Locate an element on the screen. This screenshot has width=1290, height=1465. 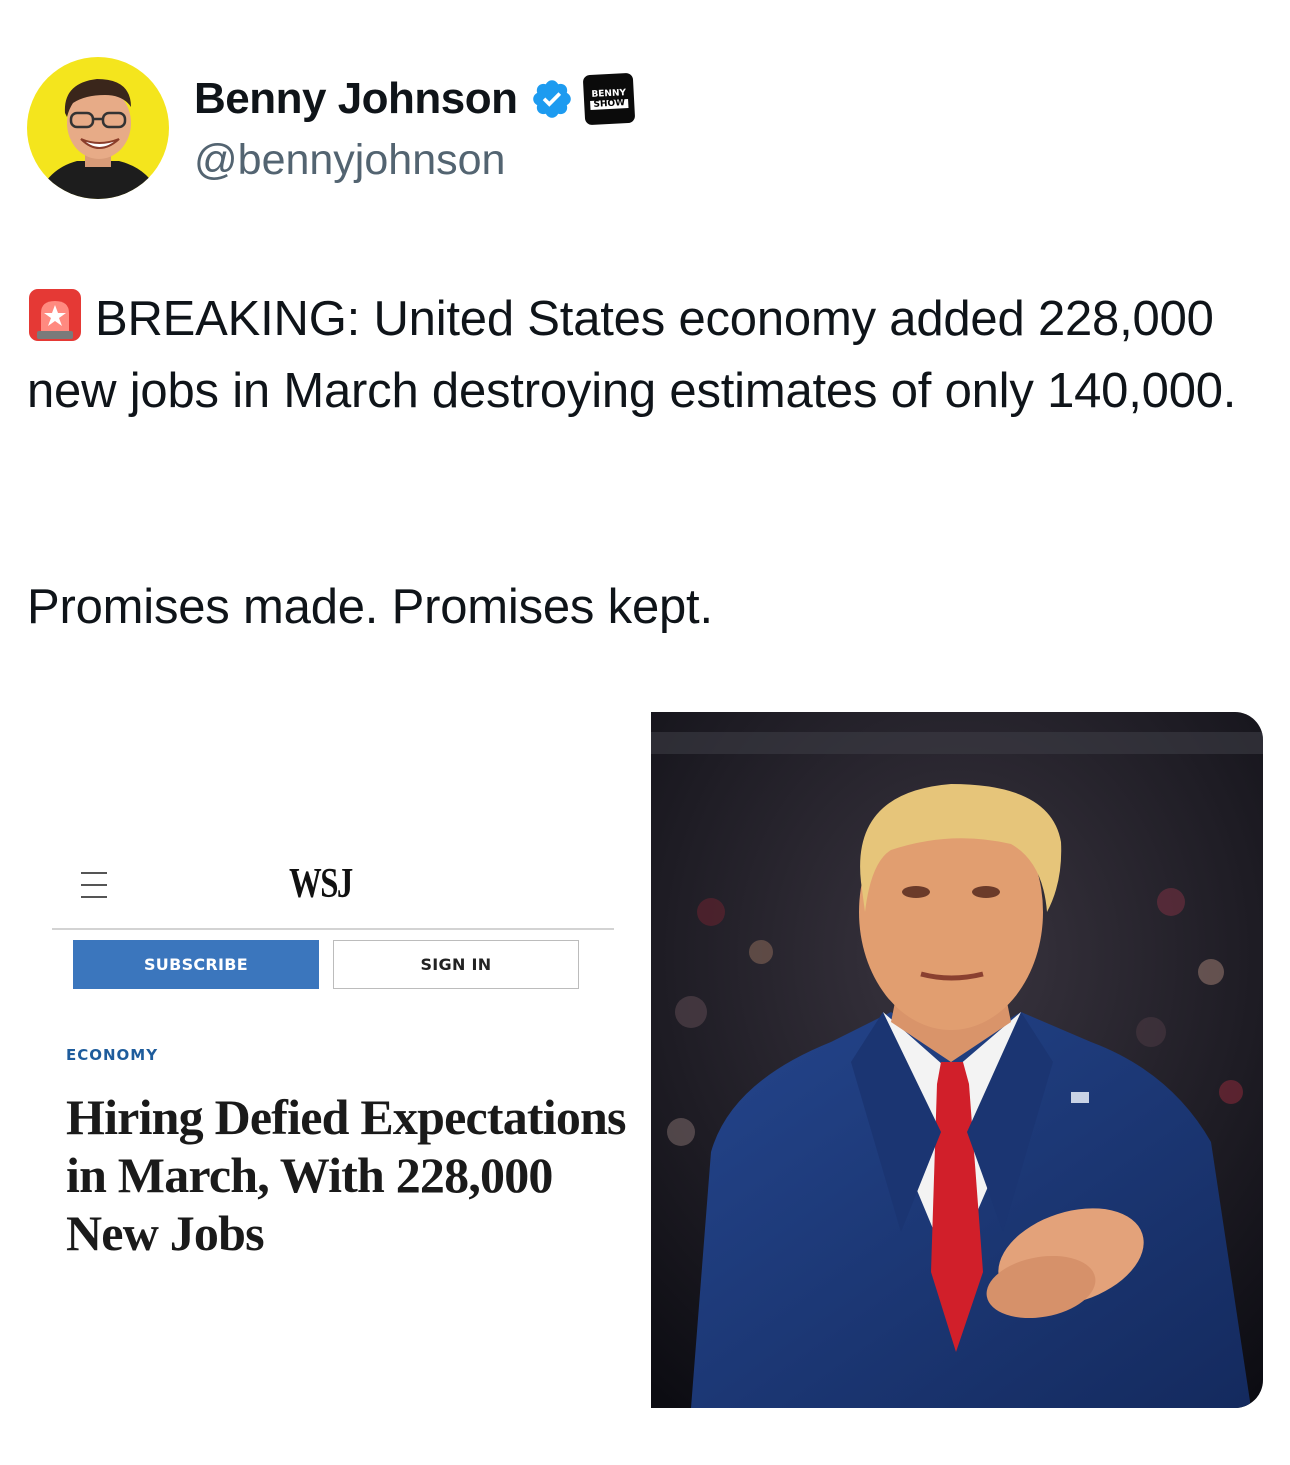
wsj-logo: WSJ is located at coordinates (321, 884).